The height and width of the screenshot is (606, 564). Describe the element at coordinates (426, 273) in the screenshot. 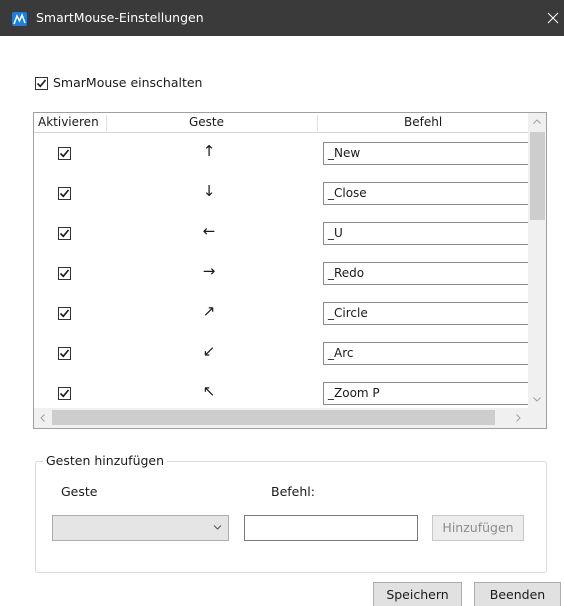

I see `command-field: _Redo` at that location.